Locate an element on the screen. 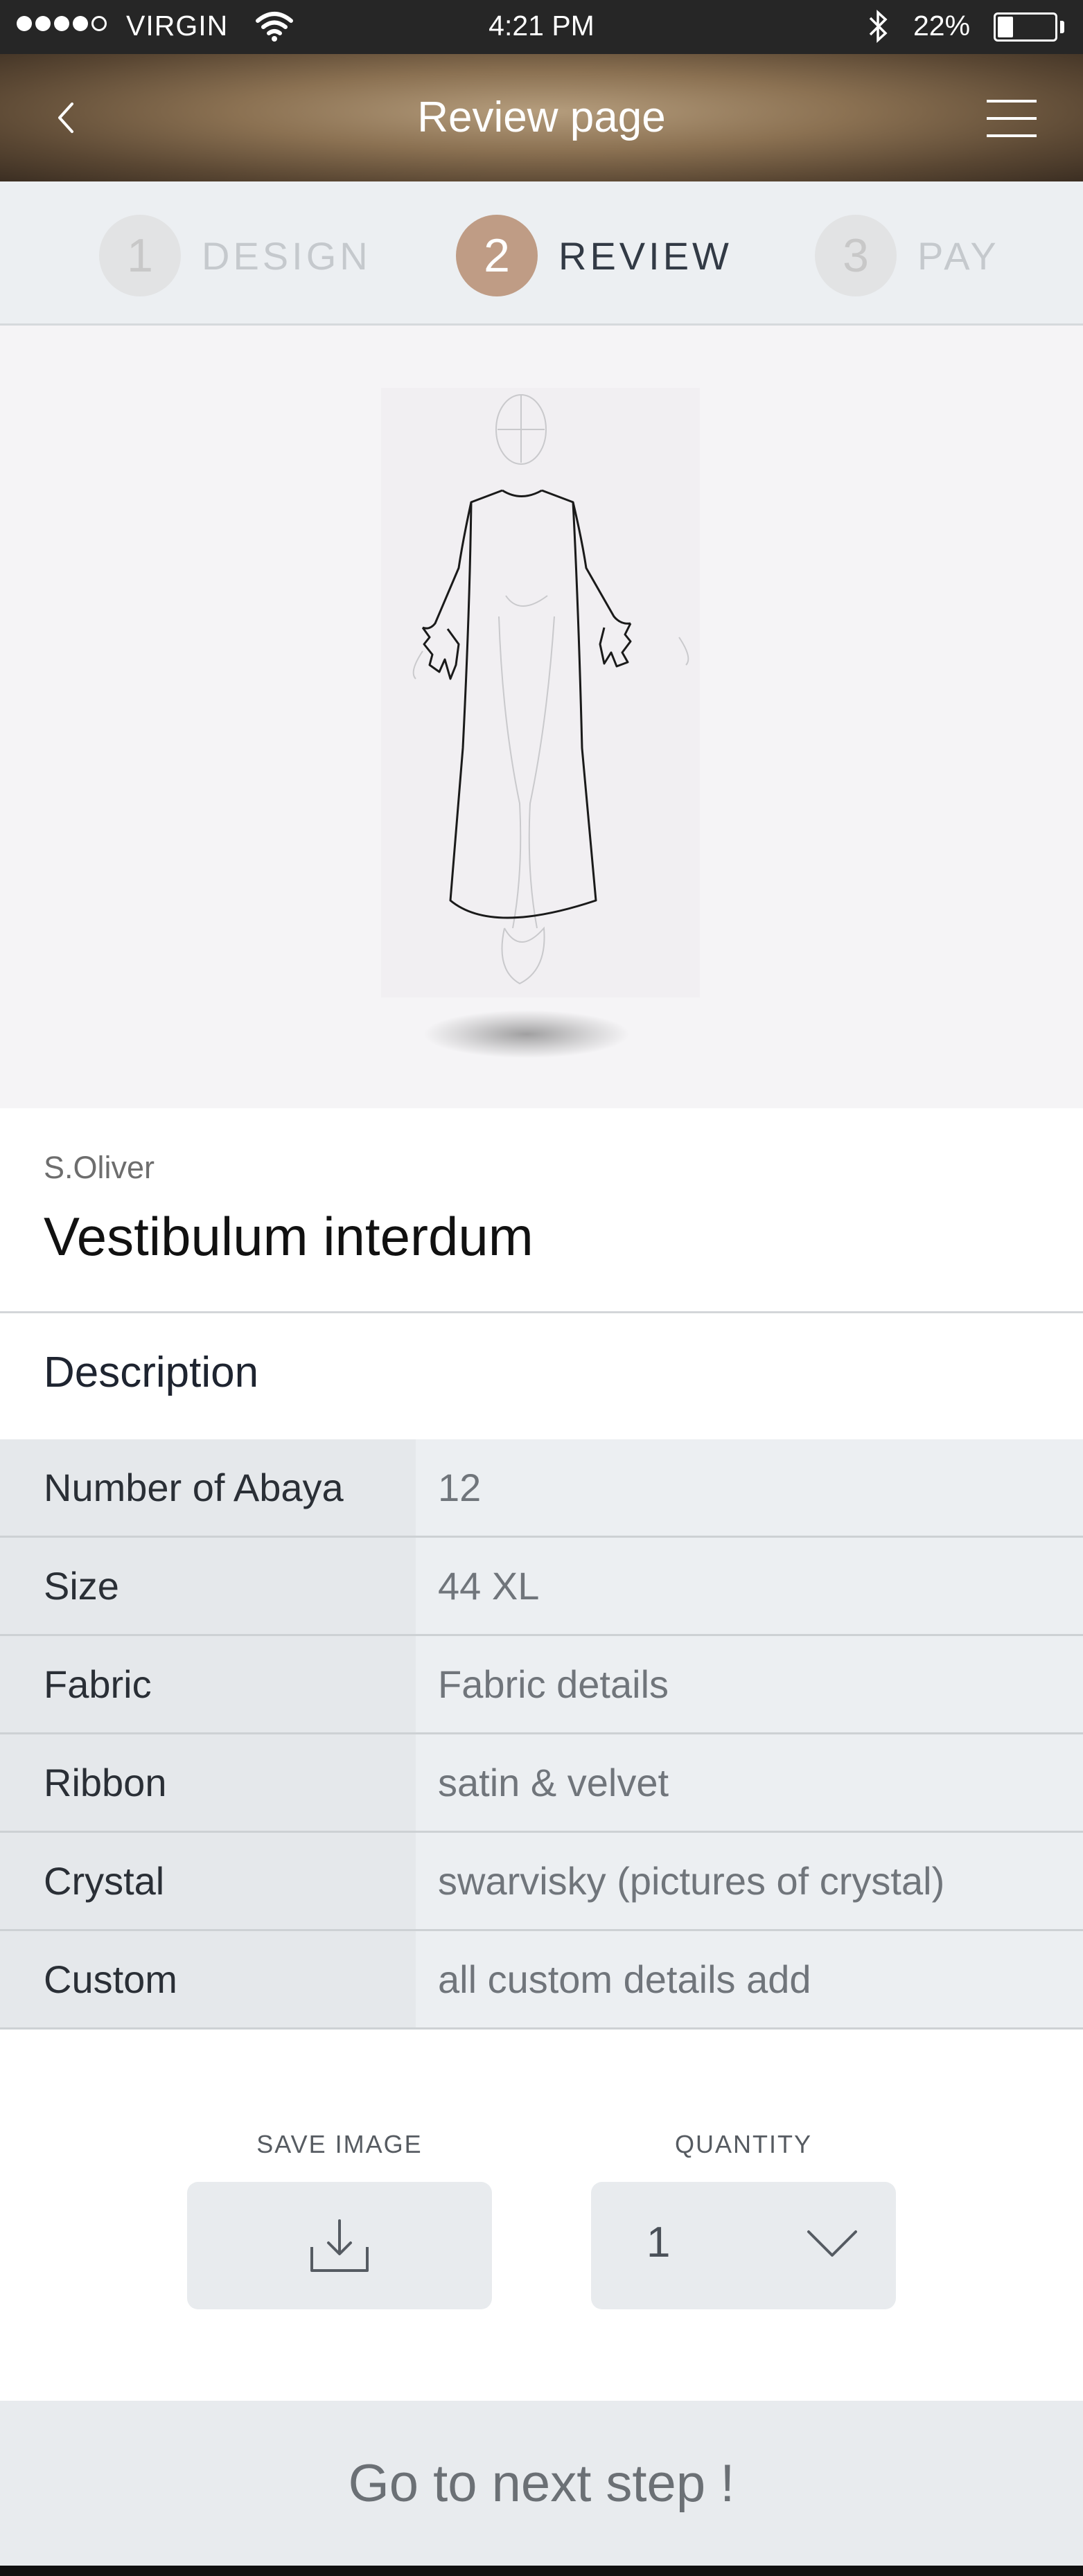 The height and width of the screenshot is (2576, 1083). status-bar: VIRGIN 4:21 PM 22% is located at coordinates (541, 27).